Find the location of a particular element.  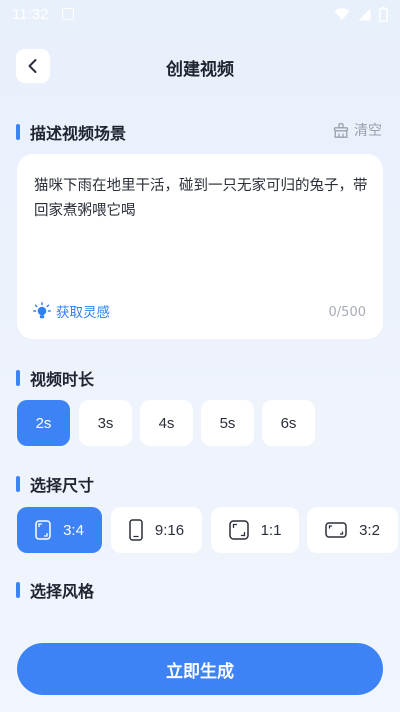

duration-option-5s: 5s is located at coordinates (227, 423).